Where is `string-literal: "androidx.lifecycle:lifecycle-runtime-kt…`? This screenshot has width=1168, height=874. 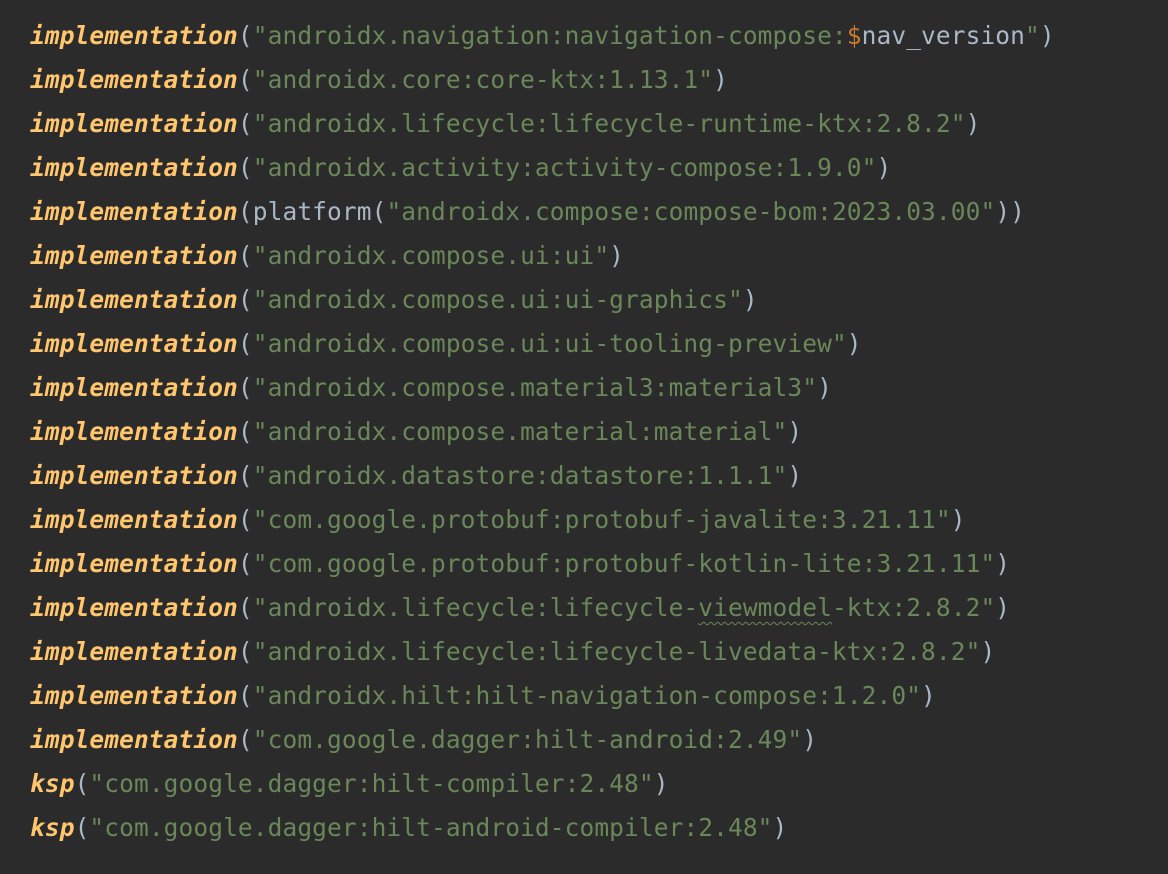
string-literal: "androidx.lifecycle:lifecycle-runtime-kt… is located at coordinates (609, 123).